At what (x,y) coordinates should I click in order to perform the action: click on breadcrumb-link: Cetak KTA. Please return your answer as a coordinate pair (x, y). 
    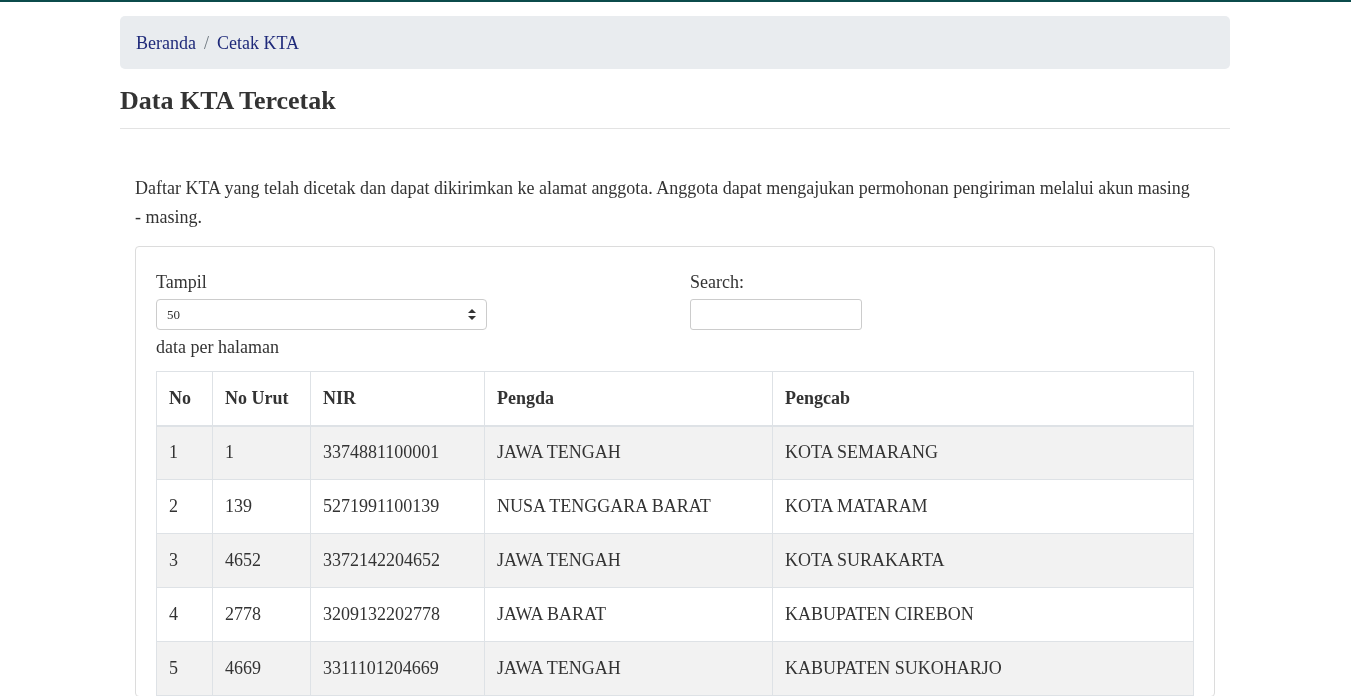
    Looking at the image, I should click on (258, 42).